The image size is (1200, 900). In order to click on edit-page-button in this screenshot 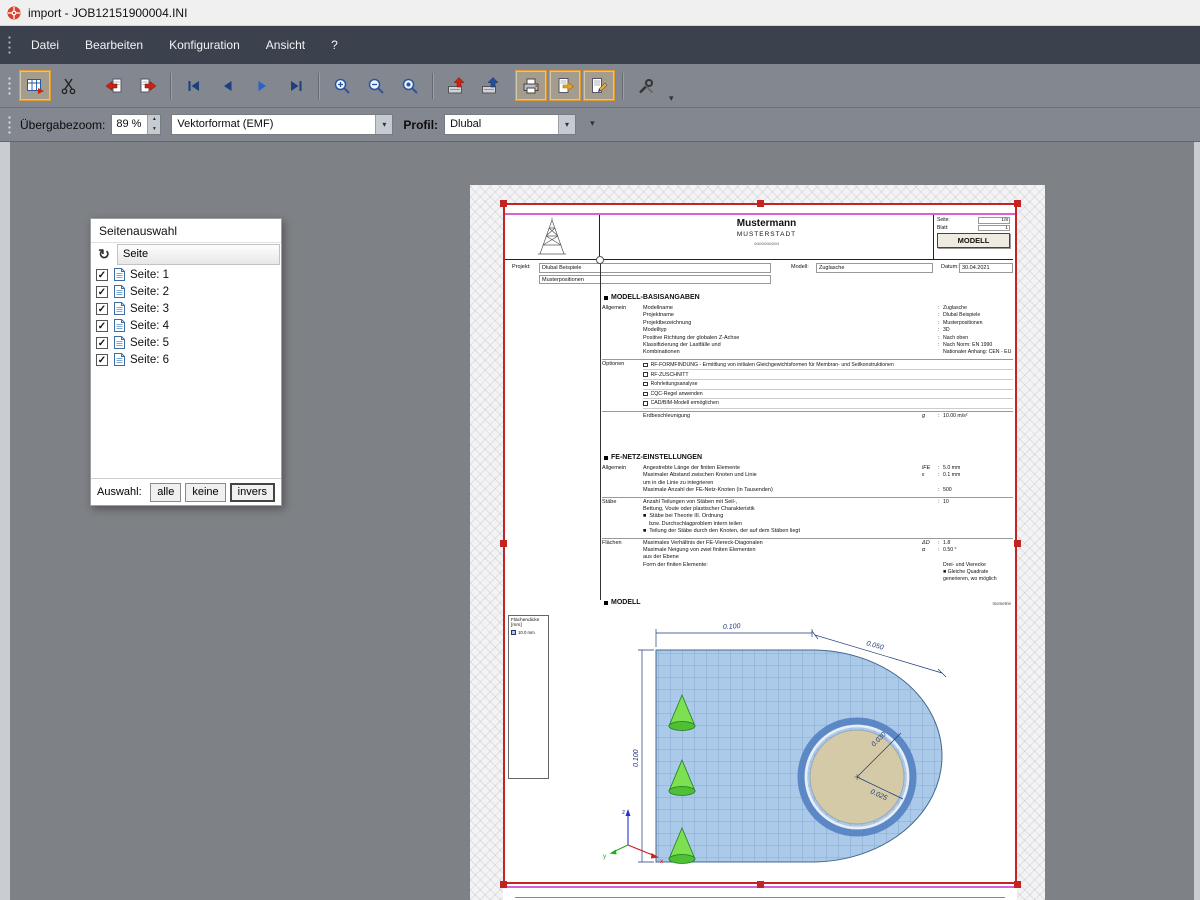, I will do `click(599, 85)`.